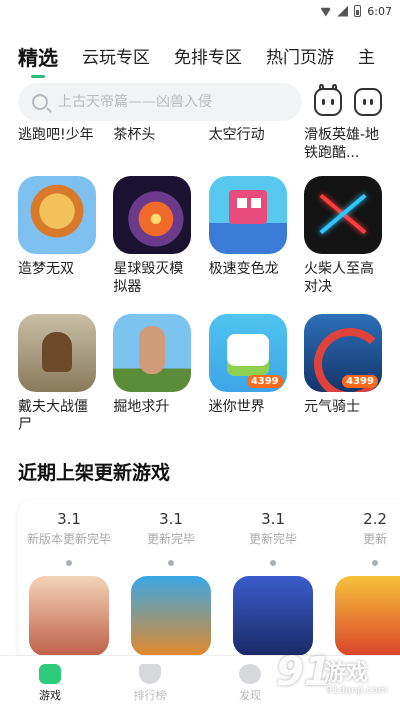 This screenshot has height=711, width=400. I want to click on game-name: 极速变色龙, so click(243, 269).